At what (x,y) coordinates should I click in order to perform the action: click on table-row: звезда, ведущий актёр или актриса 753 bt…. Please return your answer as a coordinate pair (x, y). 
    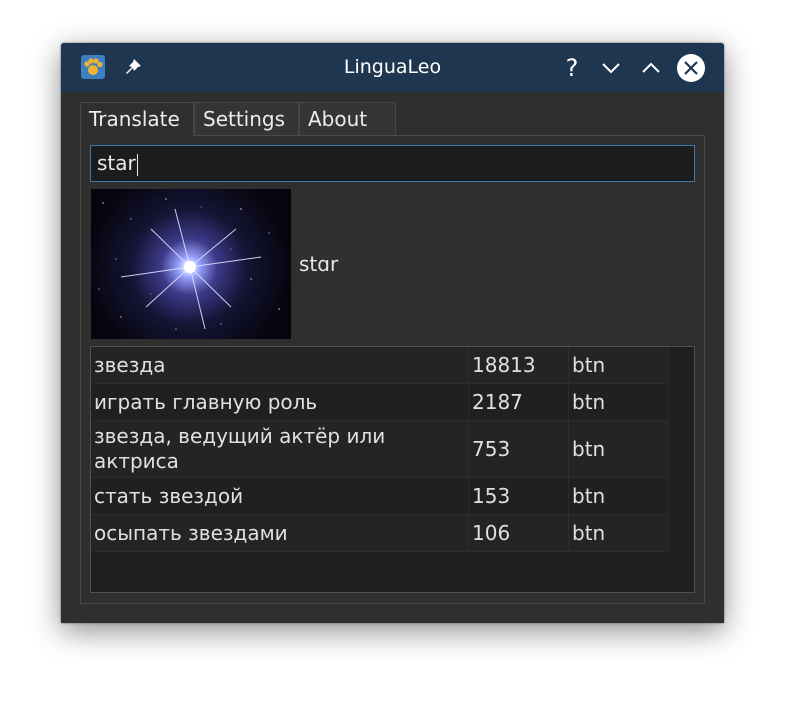
    Looking at the image, I should click on (380, 449).